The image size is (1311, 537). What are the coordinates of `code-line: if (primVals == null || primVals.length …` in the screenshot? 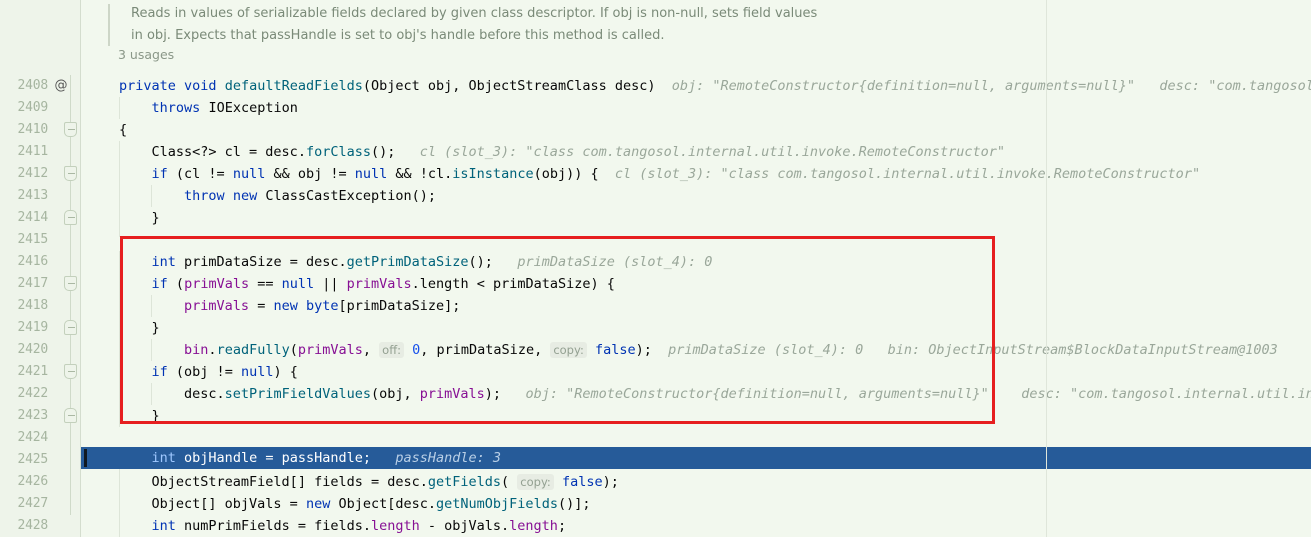 It's located at (696, 284).